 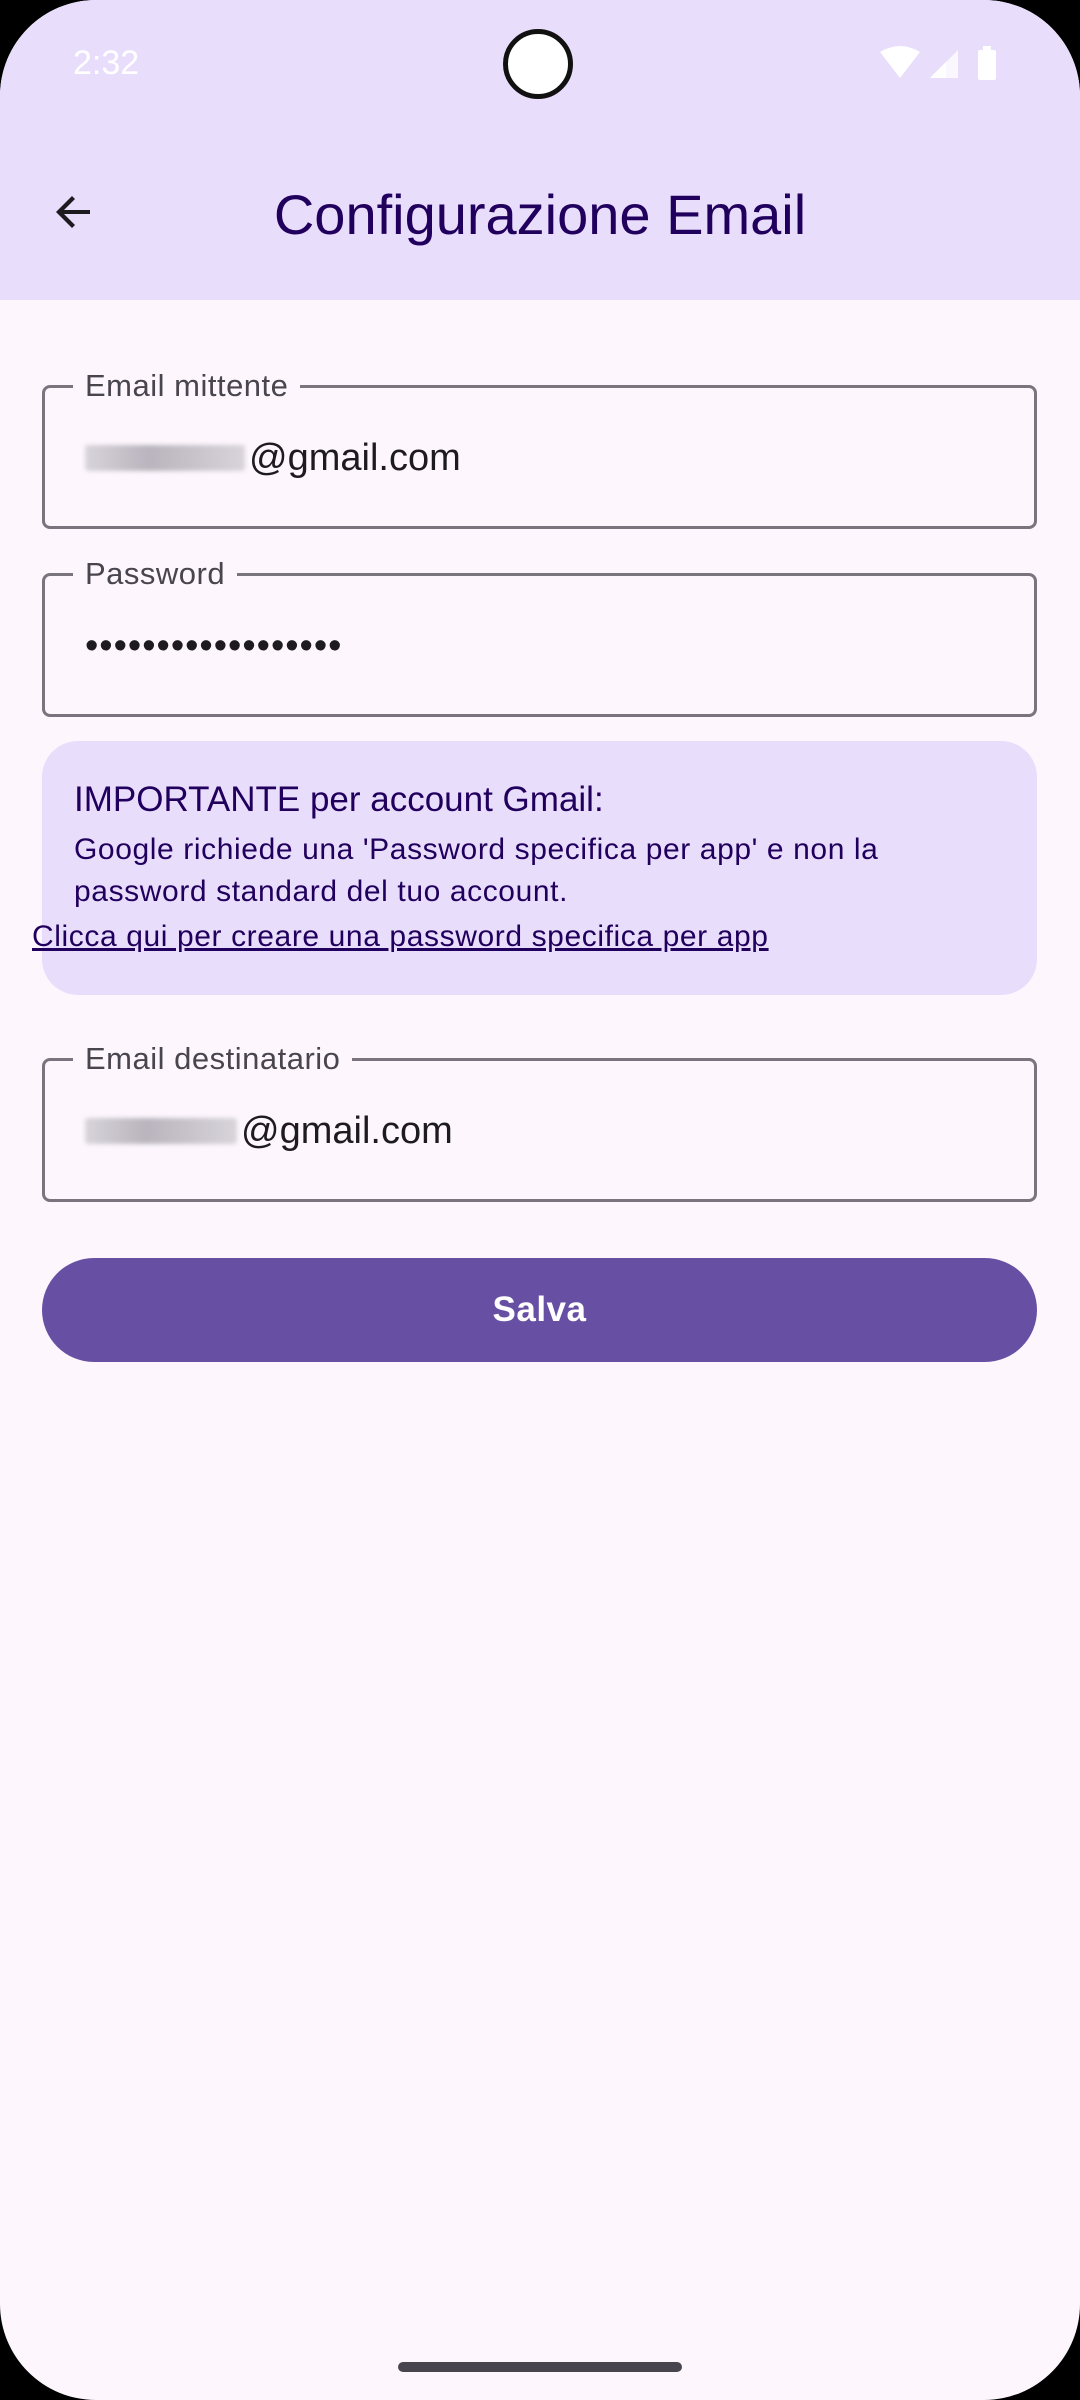 I want to click on sender-email-field: Email mittente @gmail.com, so click(x=539, y=447).